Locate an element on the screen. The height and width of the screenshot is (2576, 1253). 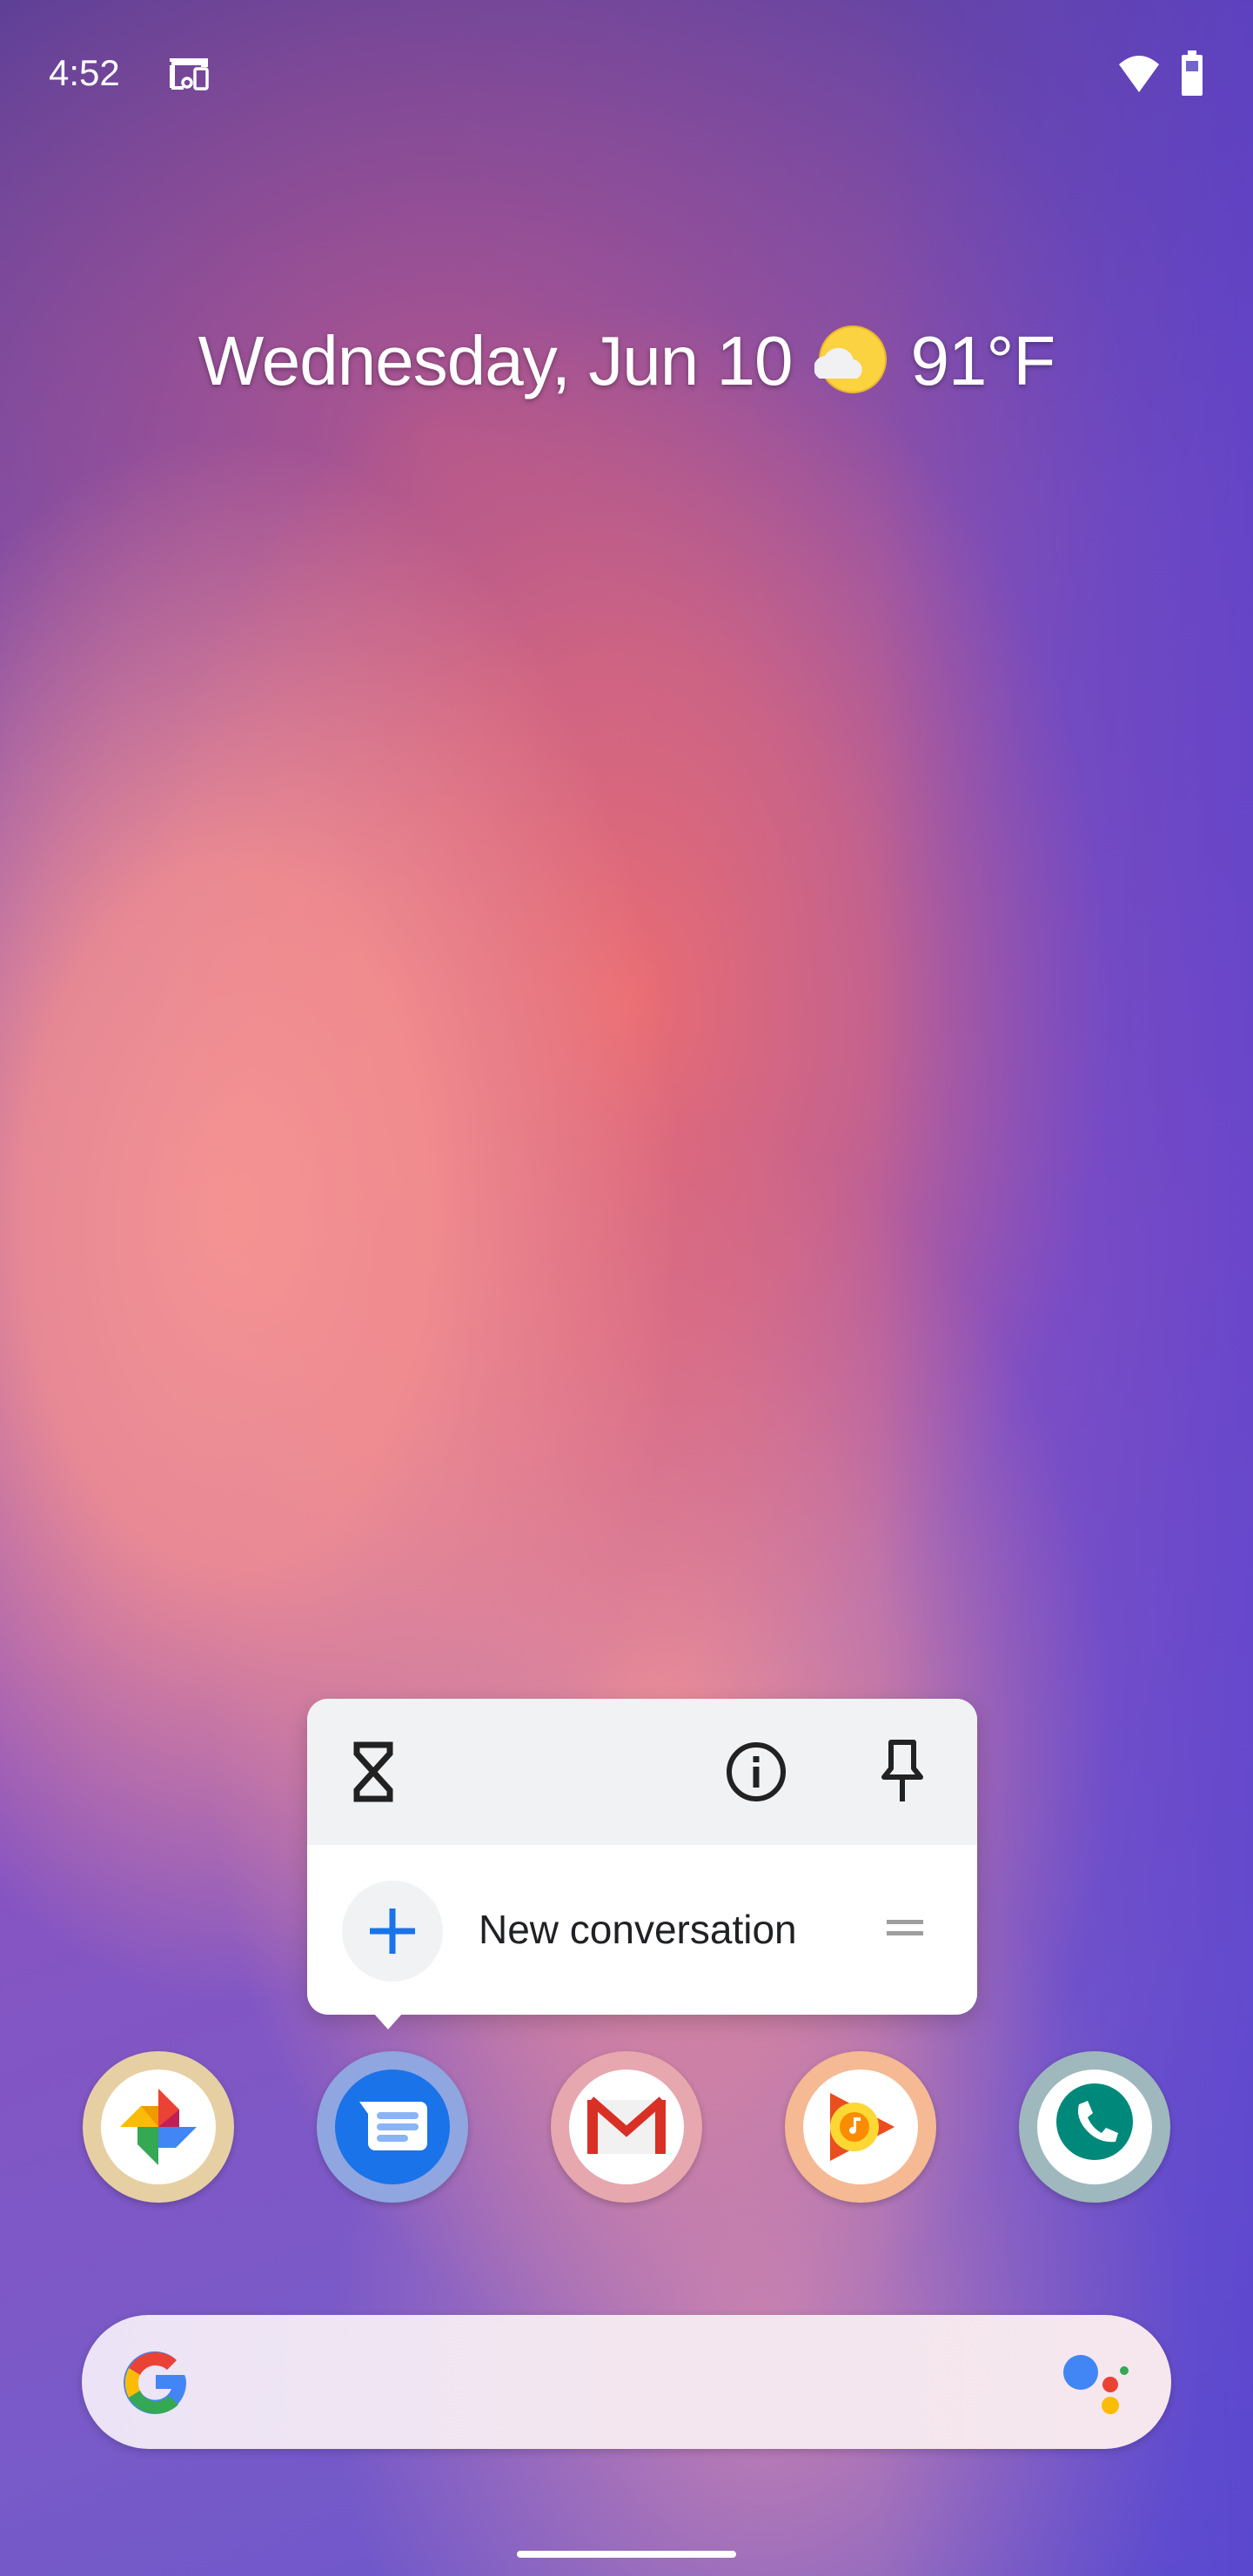
shortcut-label: New conversation is located at coordinates (638, 1930).